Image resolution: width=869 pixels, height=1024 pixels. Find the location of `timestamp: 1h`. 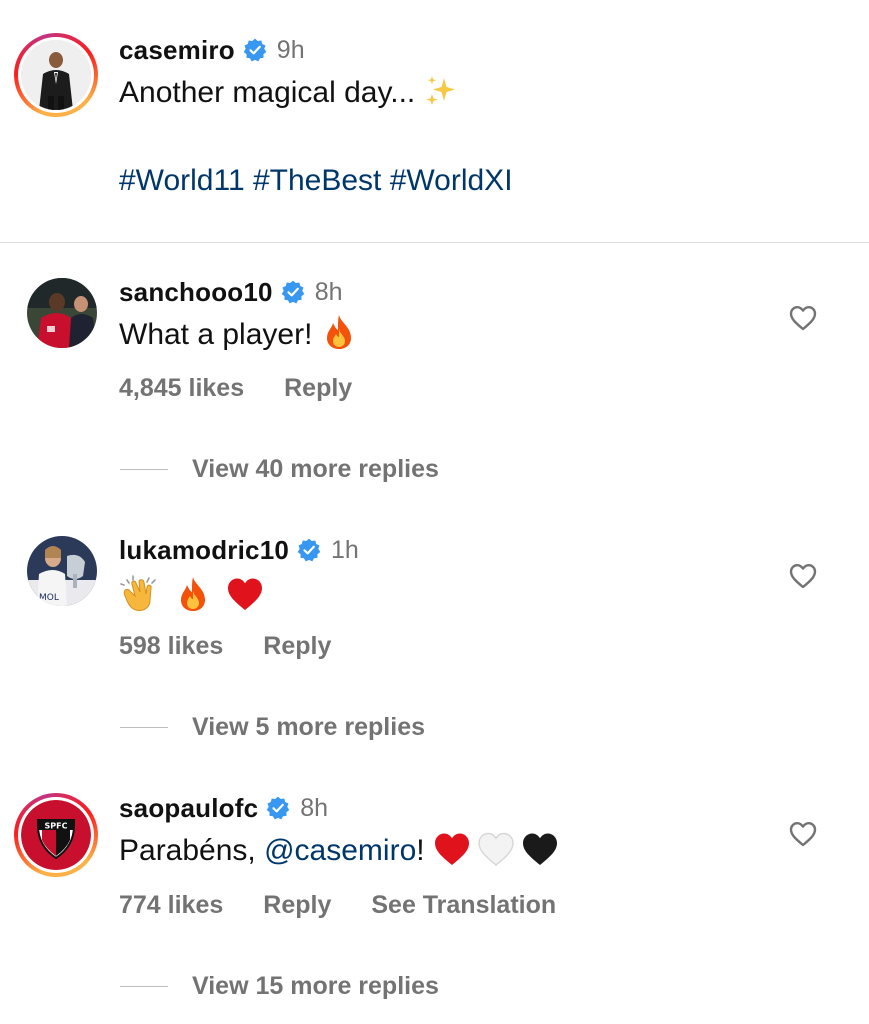

timestamp: 1h is located at coordinates (345, 549).